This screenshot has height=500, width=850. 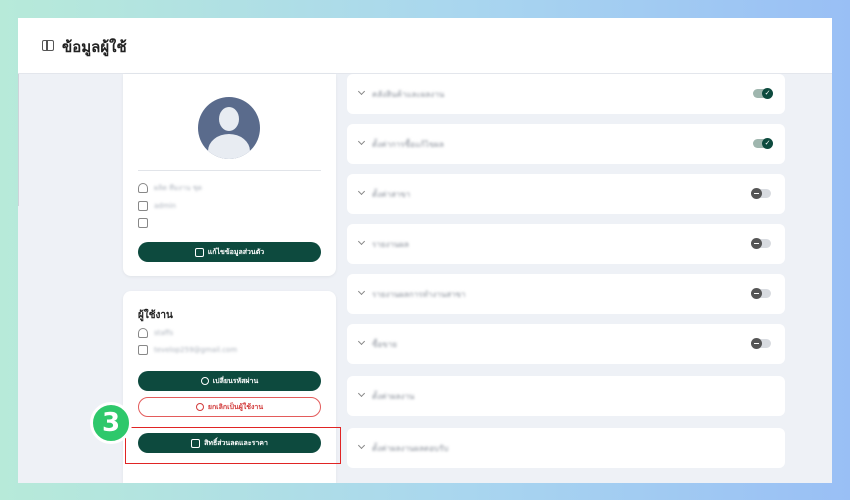 I want to click on sidebar-panel-icon, so click(x=48, y=45).